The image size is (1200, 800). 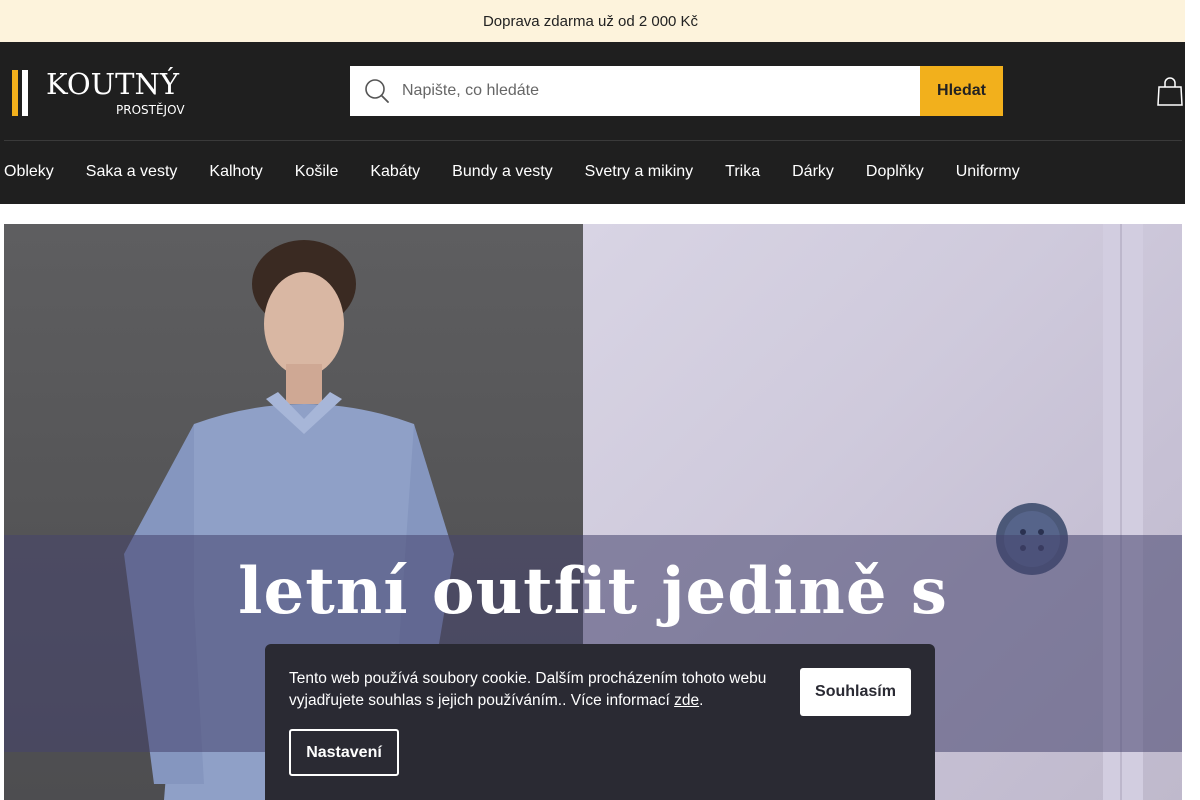 I want to click on hero-headline: letní outfit jedině s, so click(x=593, y=591).